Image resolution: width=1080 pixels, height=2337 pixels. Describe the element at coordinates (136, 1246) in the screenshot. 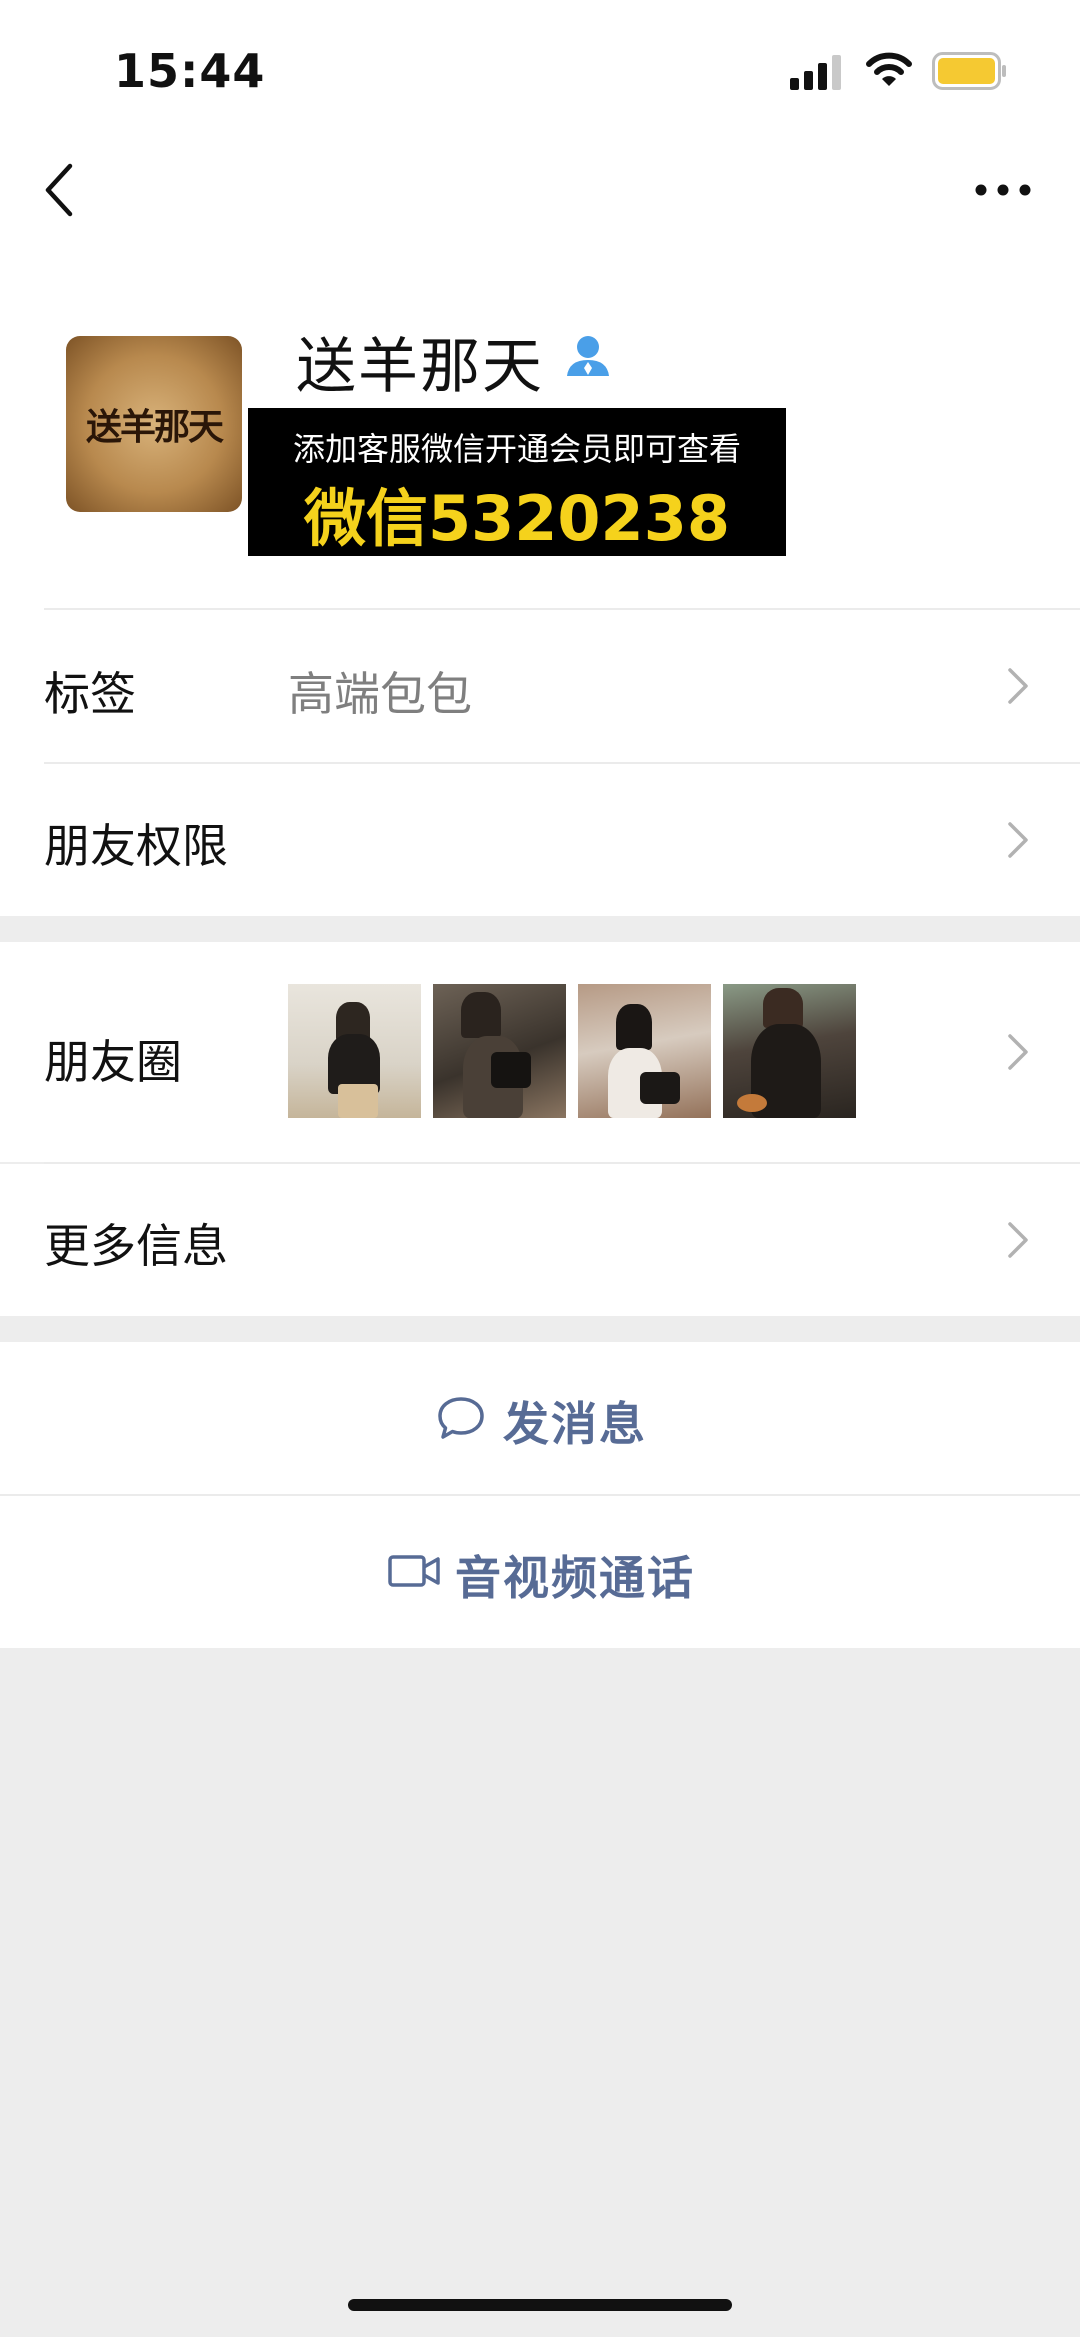

I see `more-info-label: 更多信息` at that location.